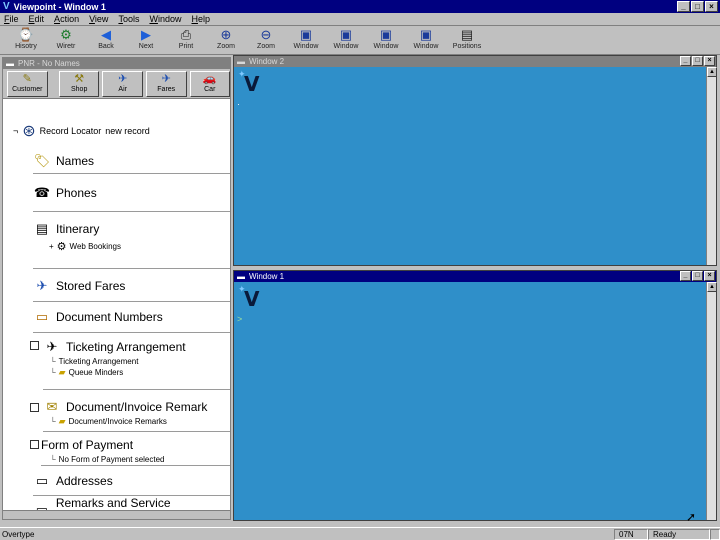  What do you see at coordinates (49, 63) in the screenshot?
I see `pnr-title: PNR - No Names` at bounding box center [49, 63].